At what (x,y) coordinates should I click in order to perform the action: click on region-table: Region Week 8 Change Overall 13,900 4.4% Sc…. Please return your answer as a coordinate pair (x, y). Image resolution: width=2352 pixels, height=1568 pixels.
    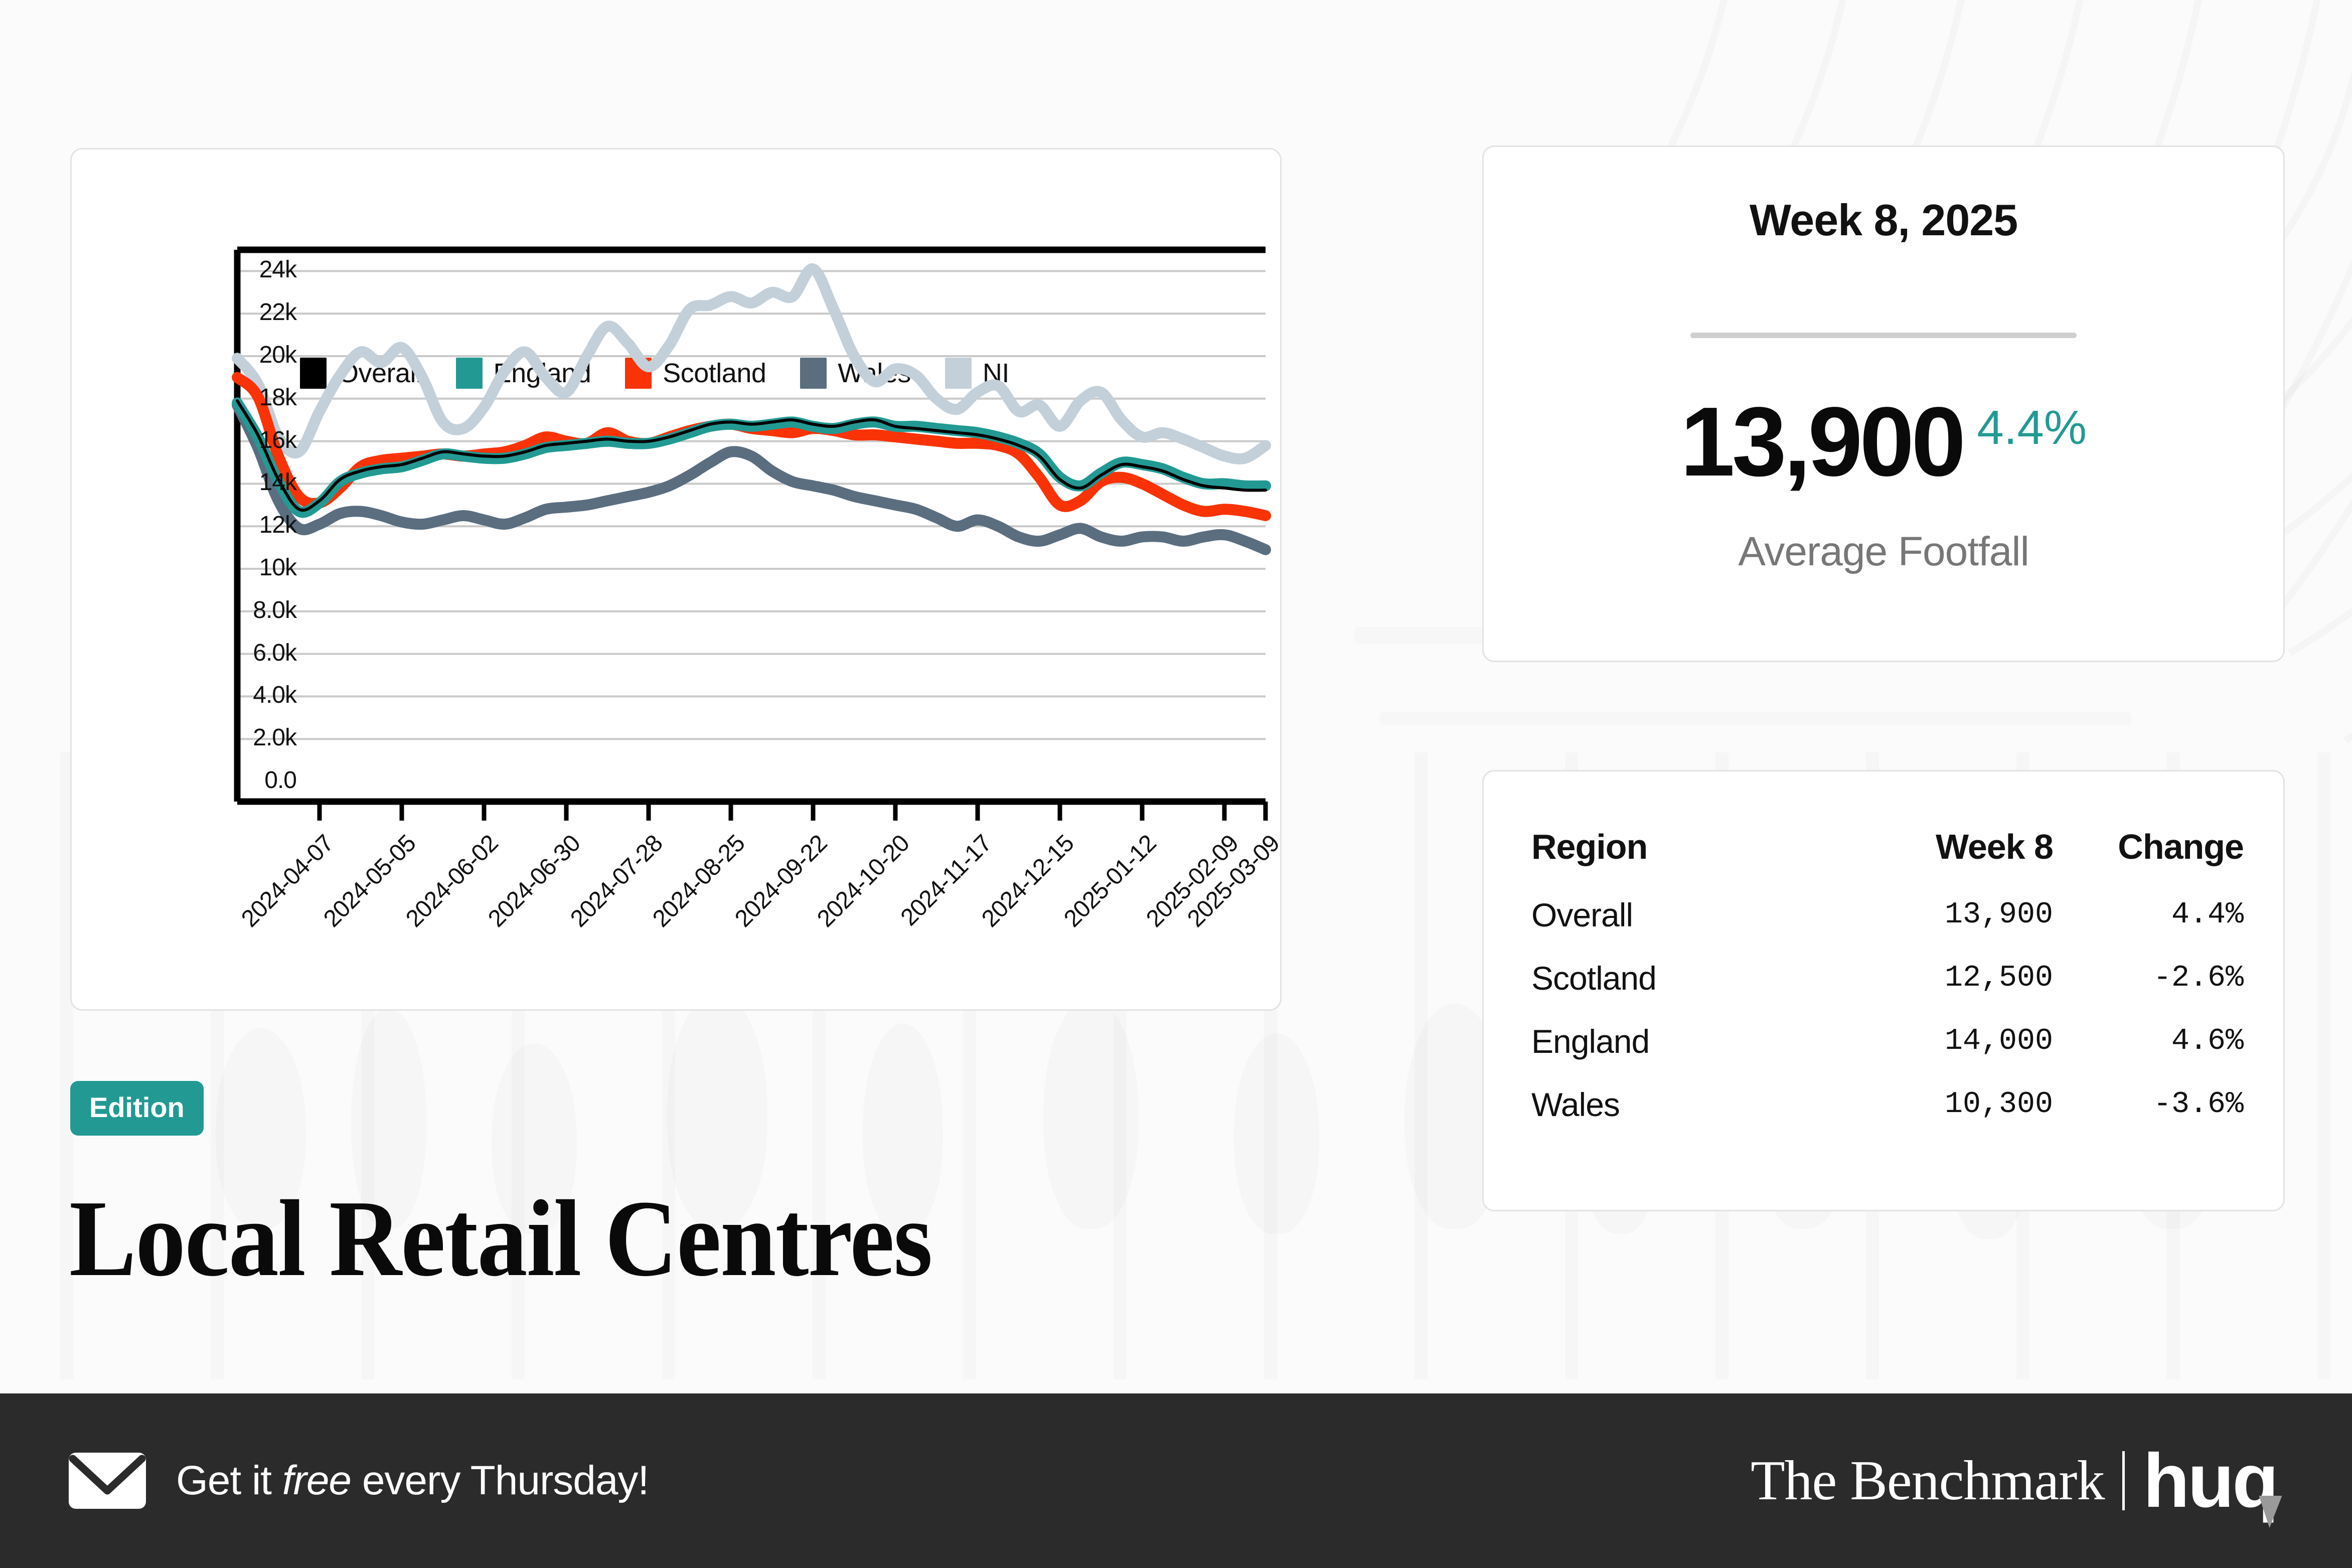
    Looking at the image, I should click on (1887, 988).